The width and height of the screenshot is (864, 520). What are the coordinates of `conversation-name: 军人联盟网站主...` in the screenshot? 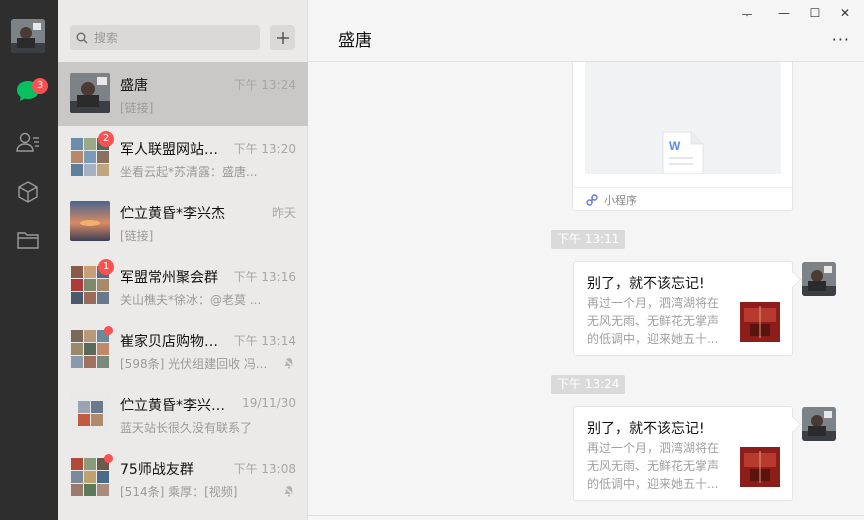 It's located at (175, 150).